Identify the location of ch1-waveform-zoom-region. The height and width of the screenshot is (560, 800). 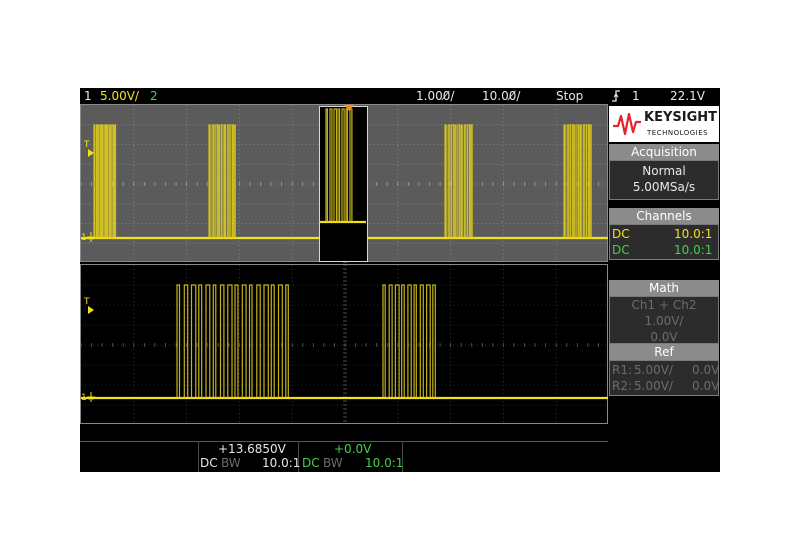
(343, 166).